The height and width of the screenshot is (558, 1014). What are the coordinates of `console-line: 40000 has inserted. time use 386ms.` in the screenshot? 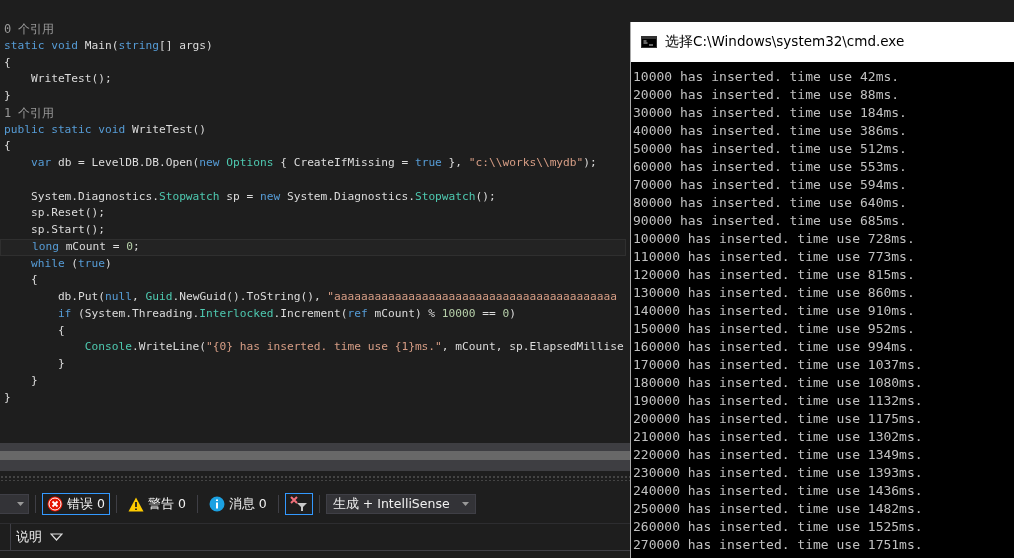 It's located at (770, 131).